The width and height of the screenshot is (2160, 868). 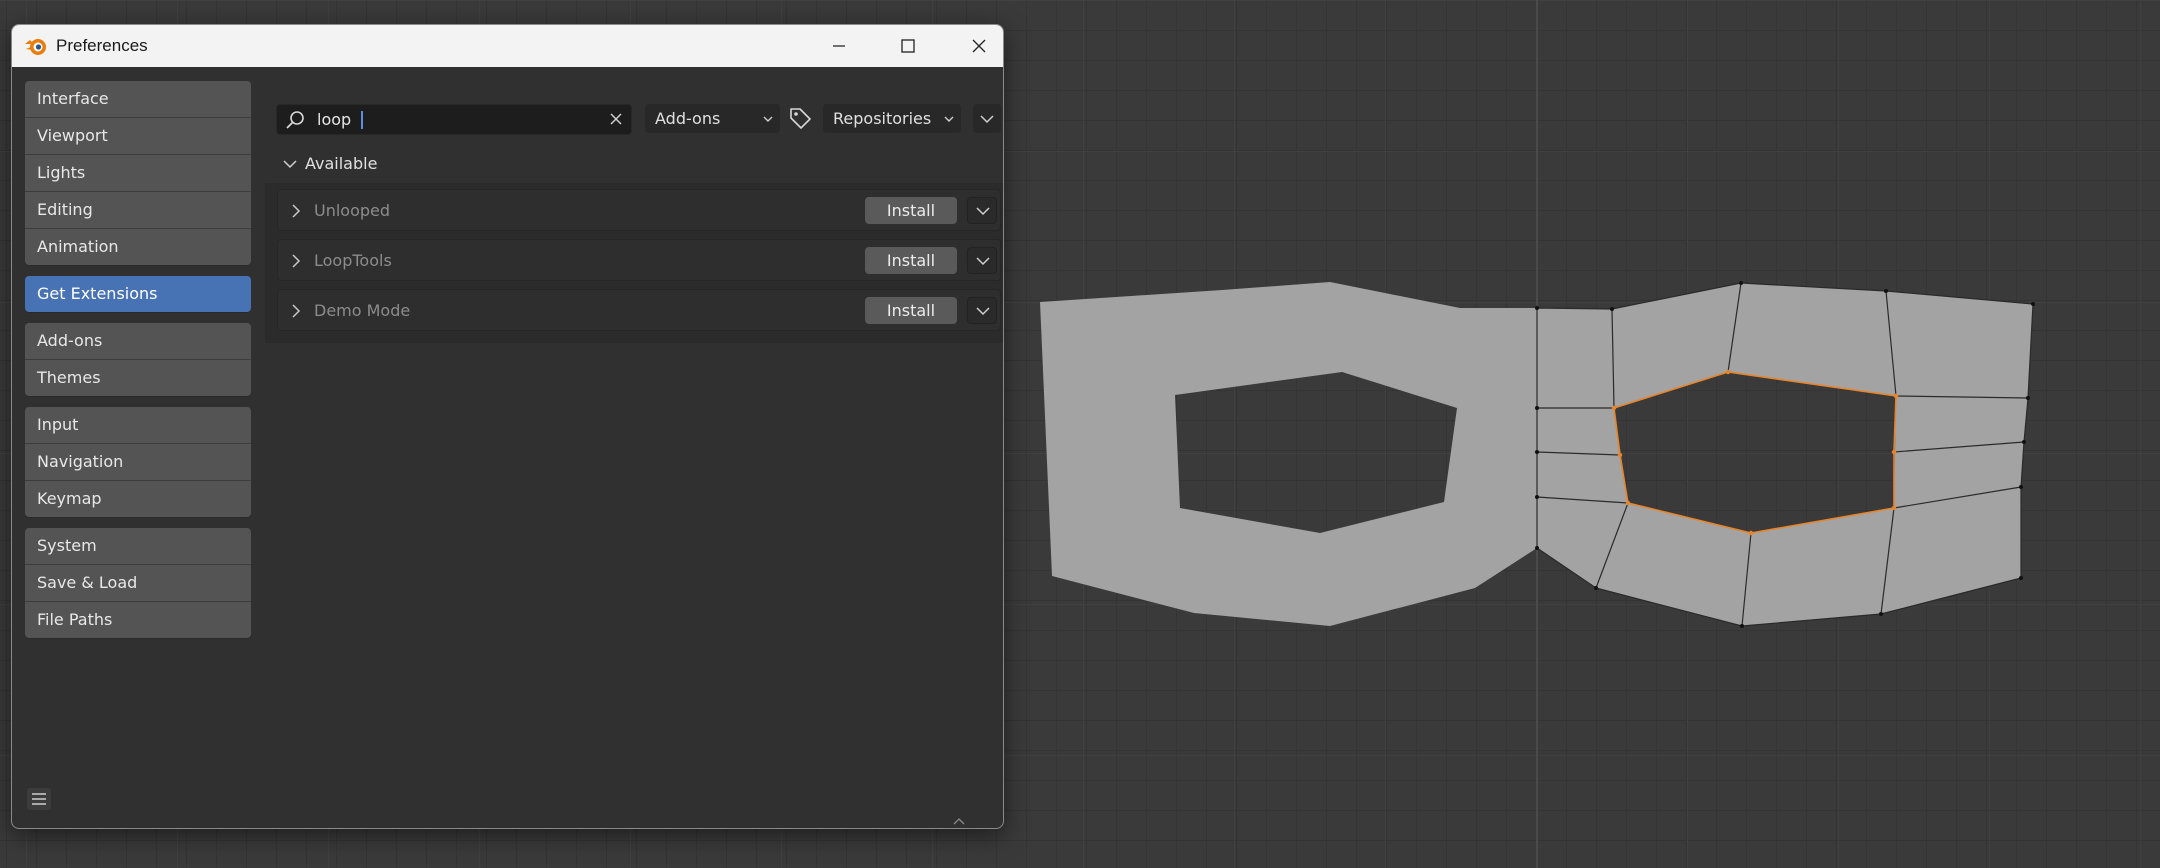 I want to click on title-bar: Preferences, so click(x=507, y=46).